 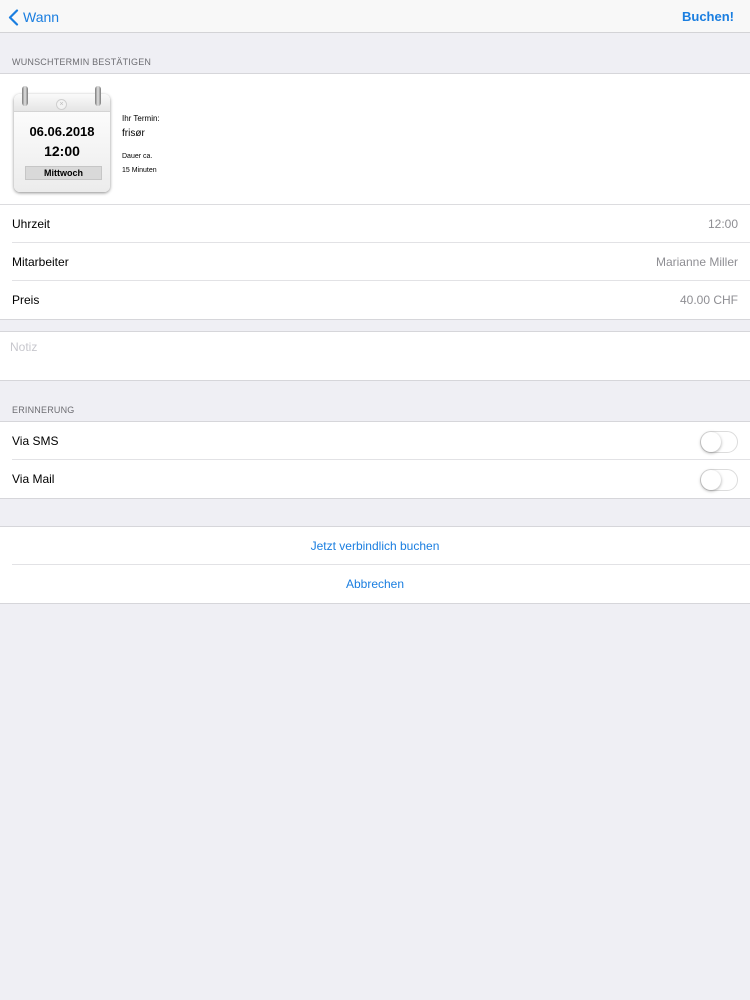 What do you see at coordinates (26, 300) in the screenshot?
I see `detail-label: Preis` at bounding box center [26, 300].